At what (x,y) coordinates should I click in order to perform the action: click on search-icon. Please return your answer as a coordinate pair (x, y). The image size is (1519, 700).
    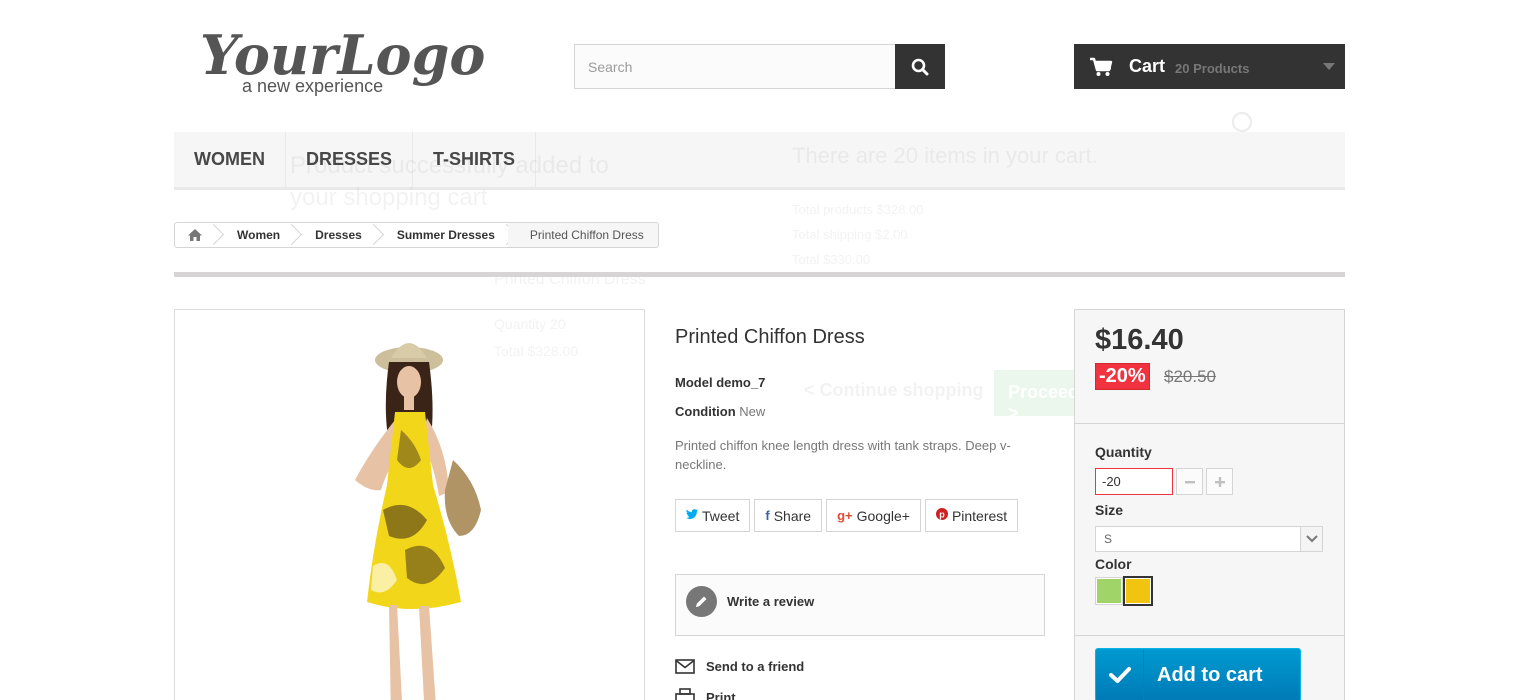
    Looking at the image, I should click on (920, 66).